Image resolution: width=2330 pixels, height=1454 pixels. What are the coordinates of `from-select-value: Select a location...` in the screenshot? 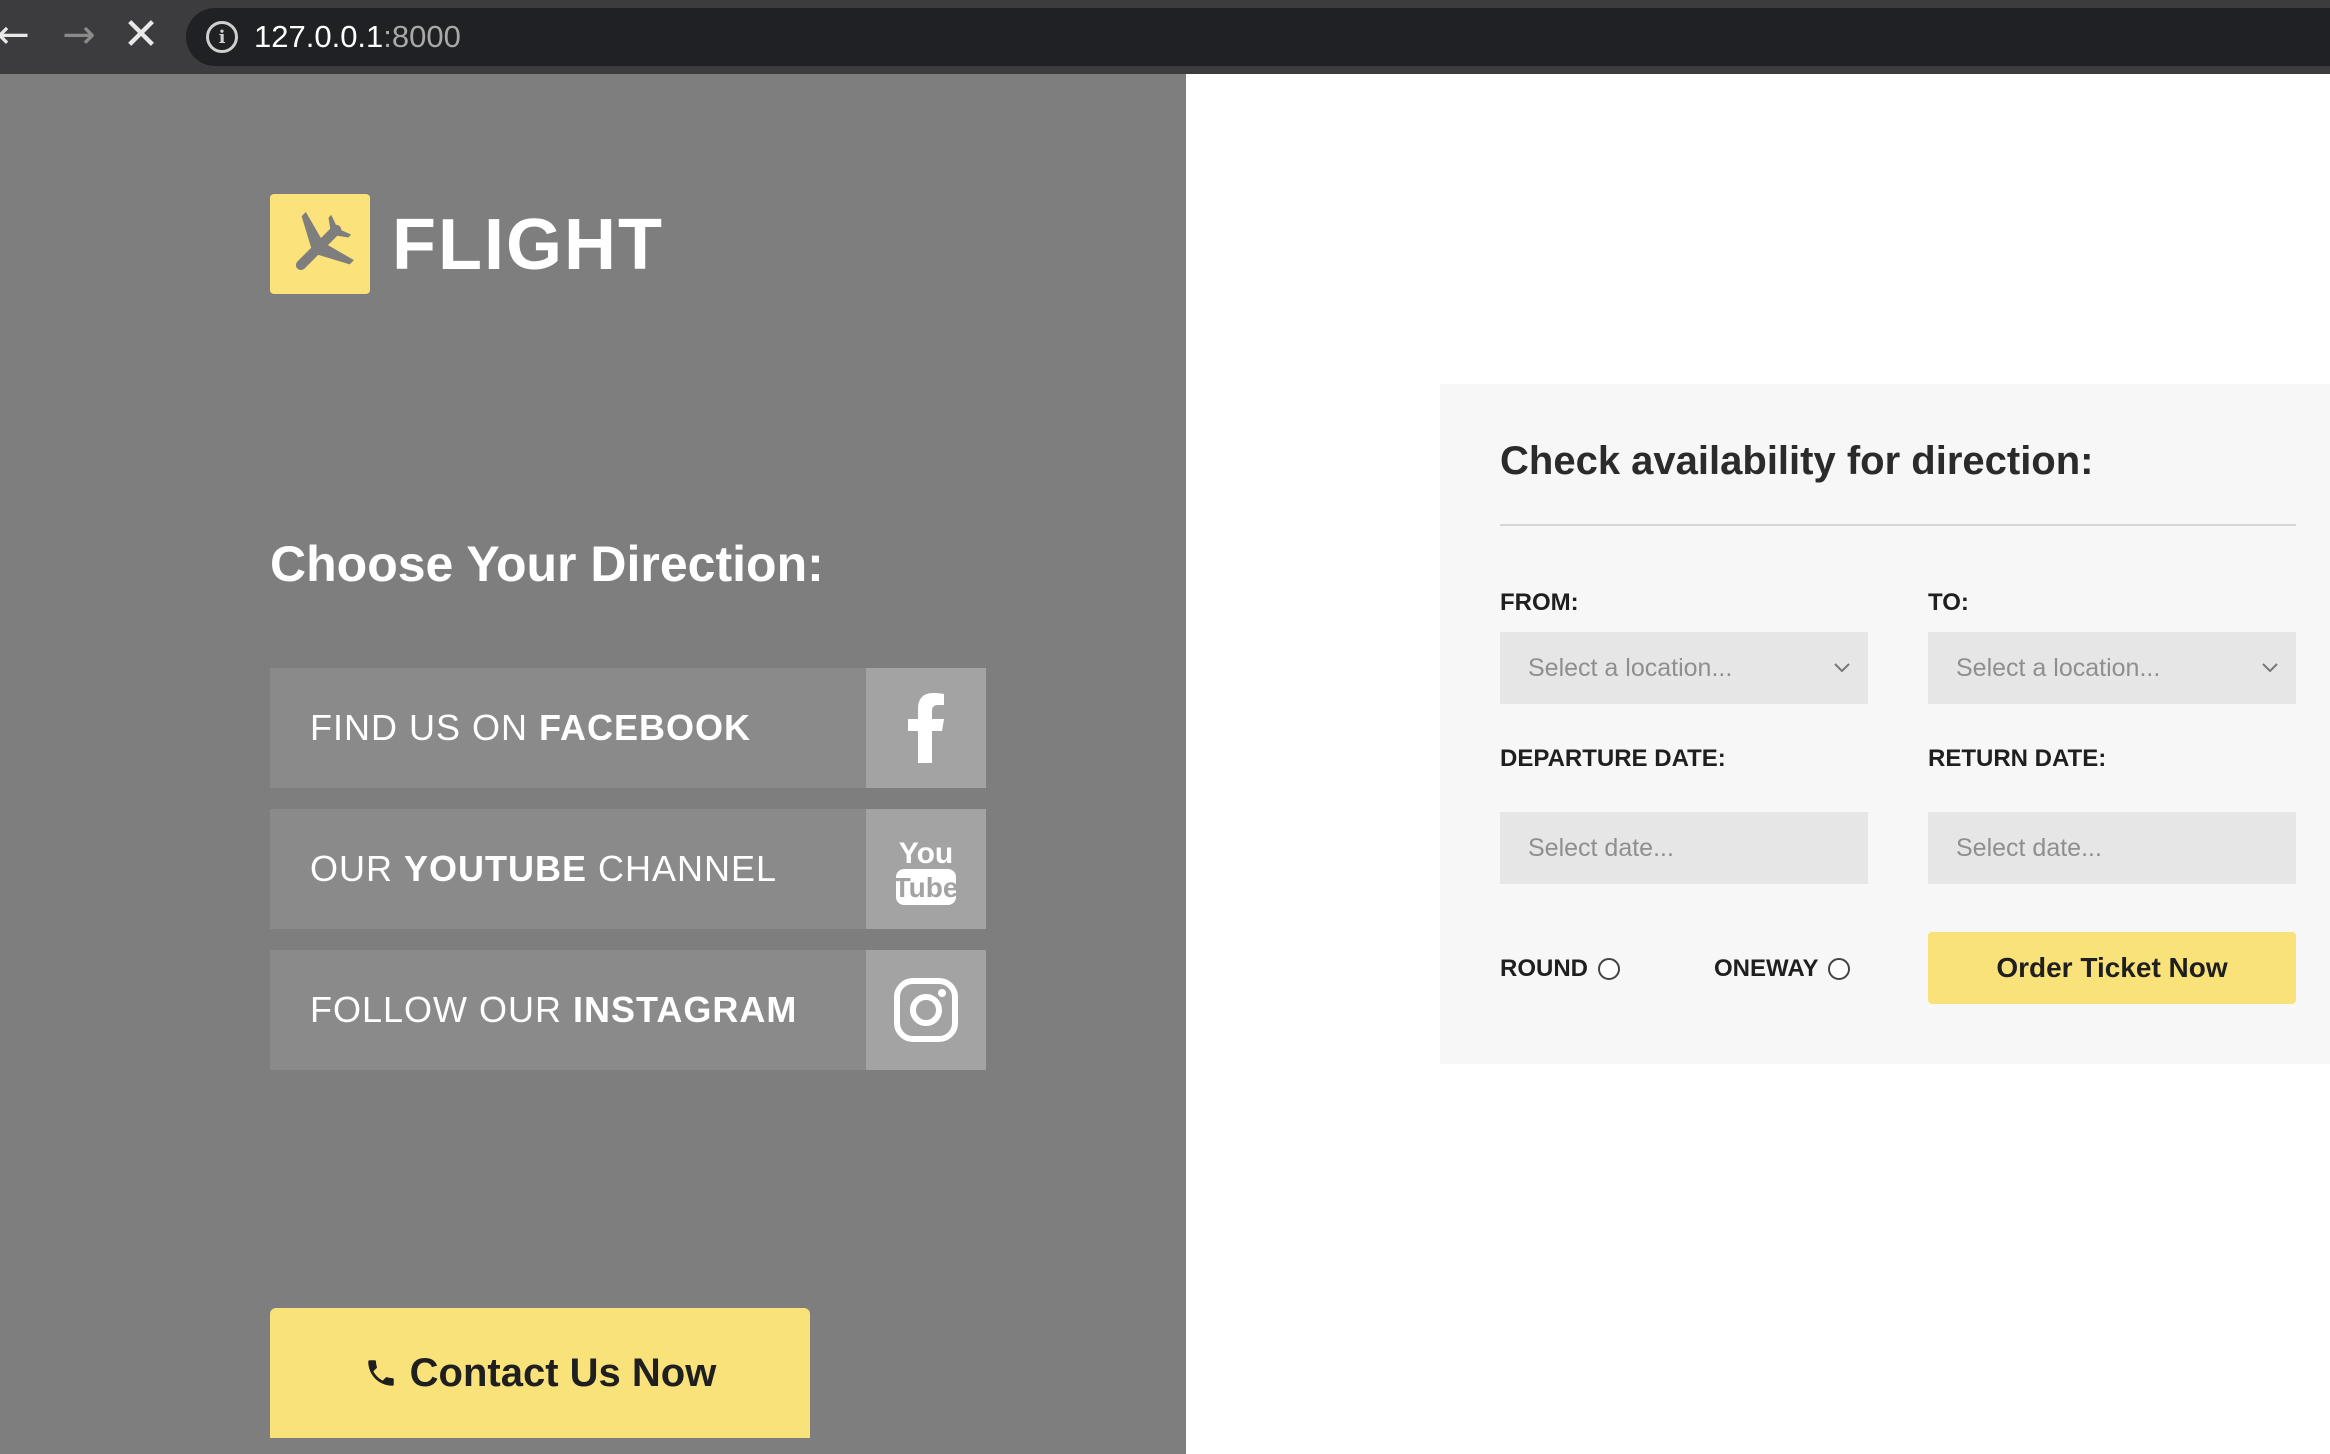 It's located at (1630, 668).